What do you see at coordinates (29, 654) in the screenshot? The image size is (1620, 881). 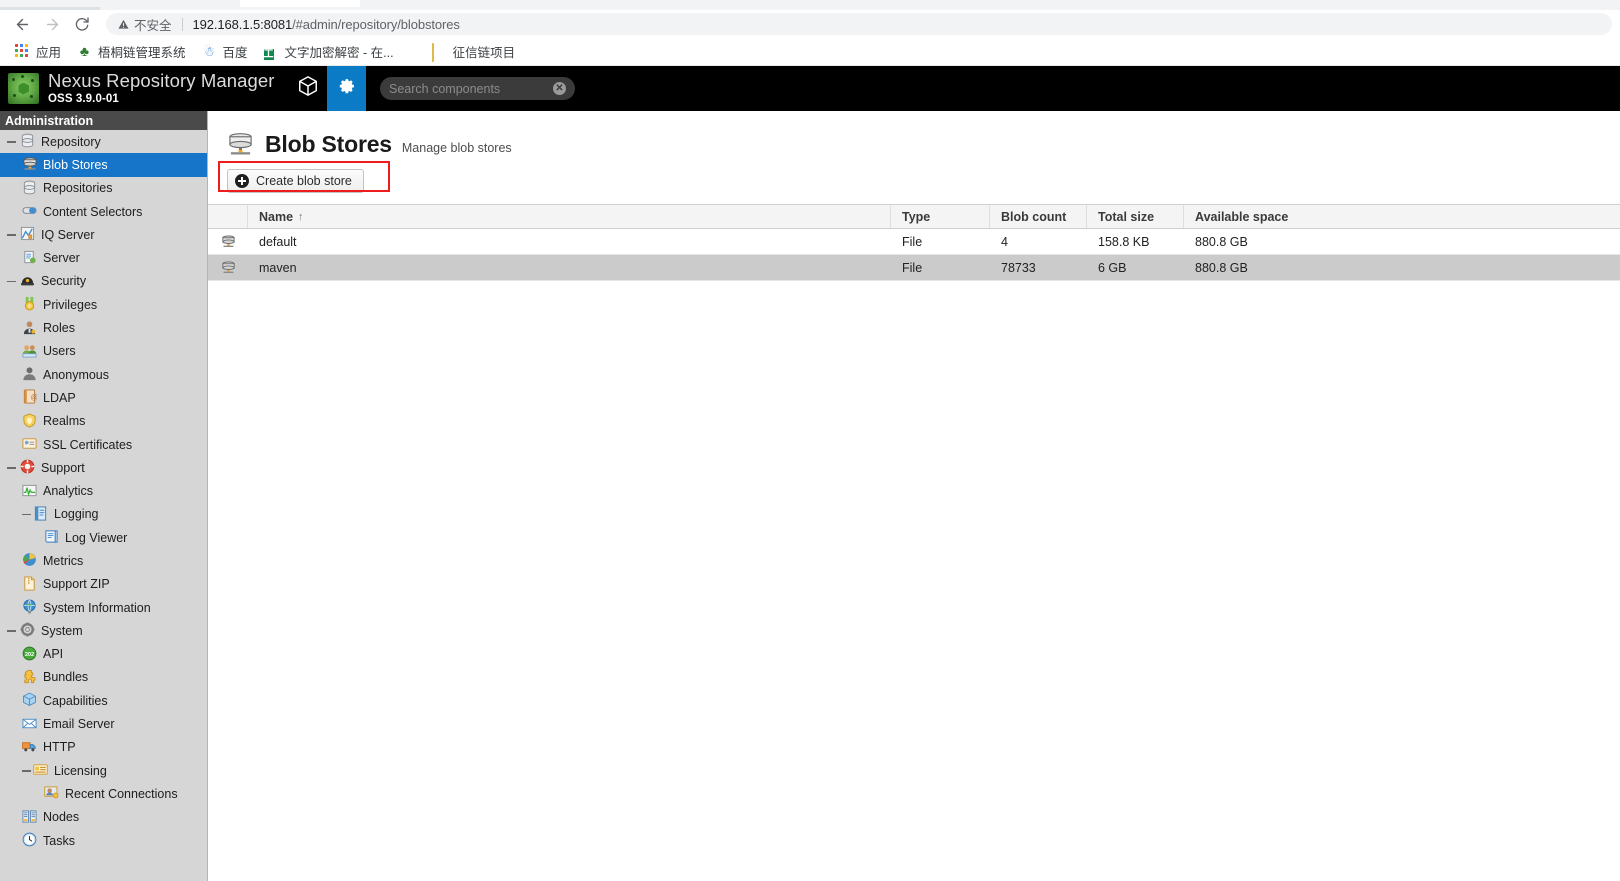 I see `api-badge-icon: 202` at bounding box center [29, 654].